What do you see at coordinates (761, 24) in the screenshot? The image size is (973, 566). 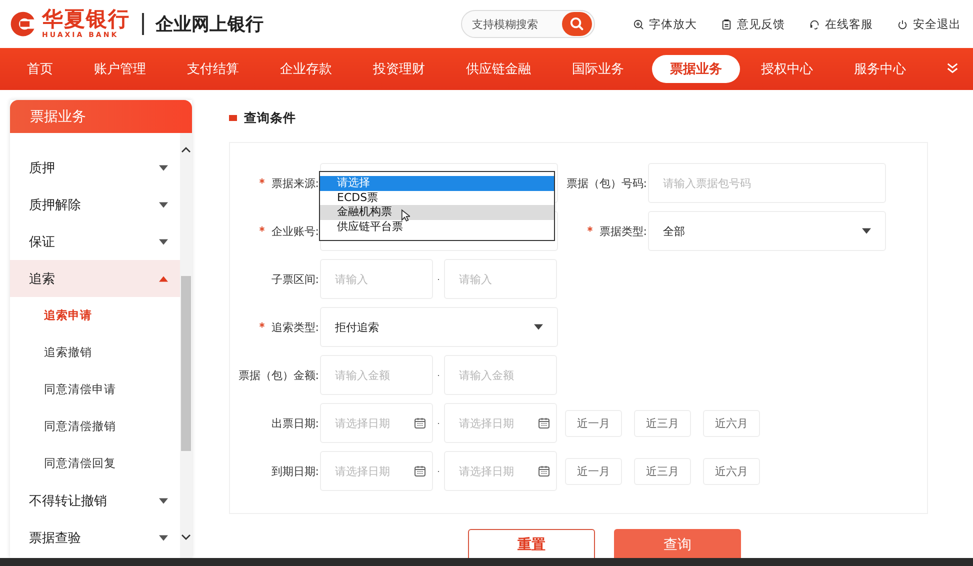 I see `toolbar-link: 意见反馈` at bounding box center [761, 24].